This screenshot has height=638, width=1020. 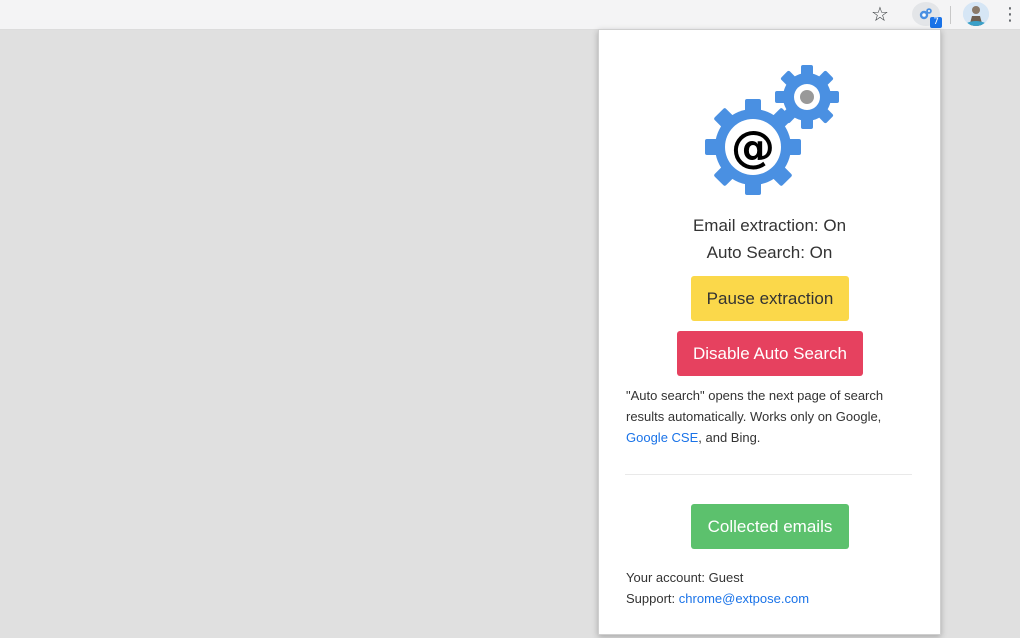 What do you see at coordinates (769, 225) in the screenshot?
I see `email-extraction-status: Email extraction: On` at bounding box center [769, 225].